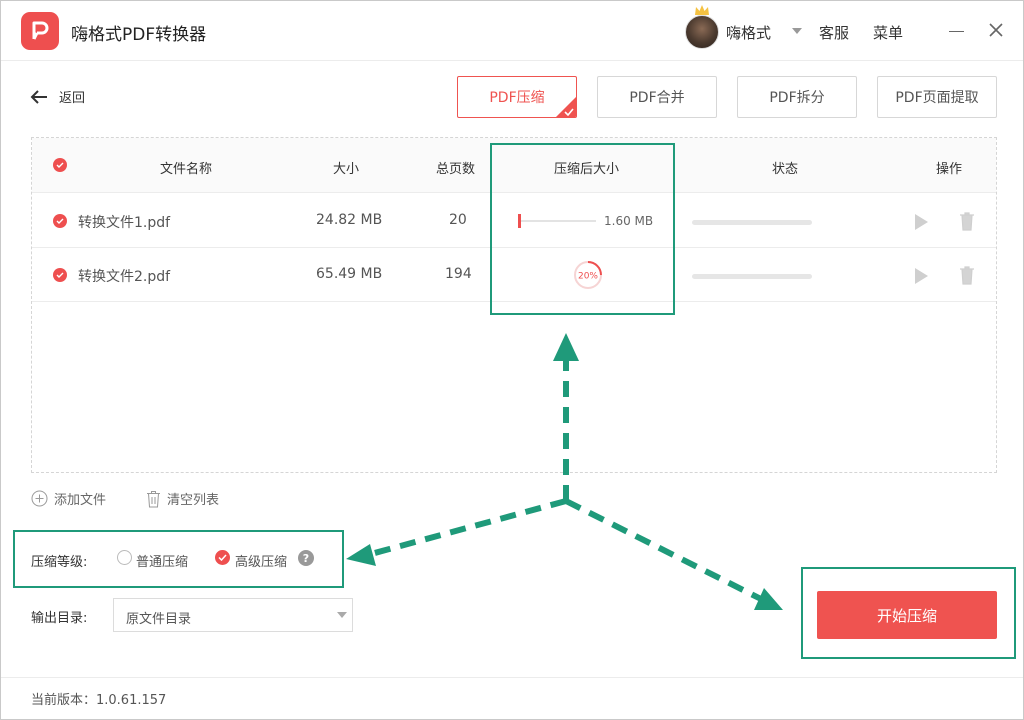 This screenshot has height=720, width=1024. I want to click on tab-pdf-merge: PDF合并, so click(657, 97).